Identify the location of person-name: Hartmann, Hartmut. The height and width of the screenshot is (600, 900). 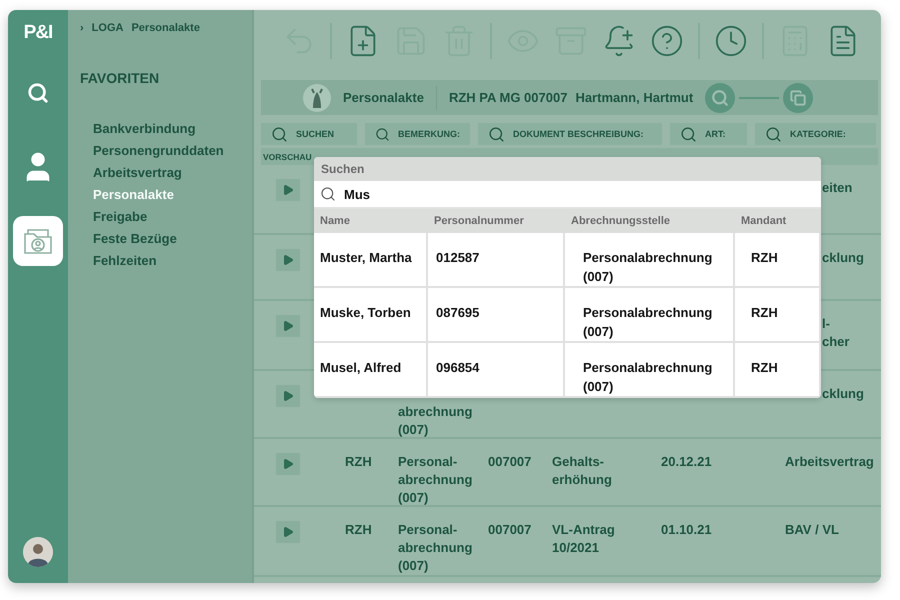
(634, 97).